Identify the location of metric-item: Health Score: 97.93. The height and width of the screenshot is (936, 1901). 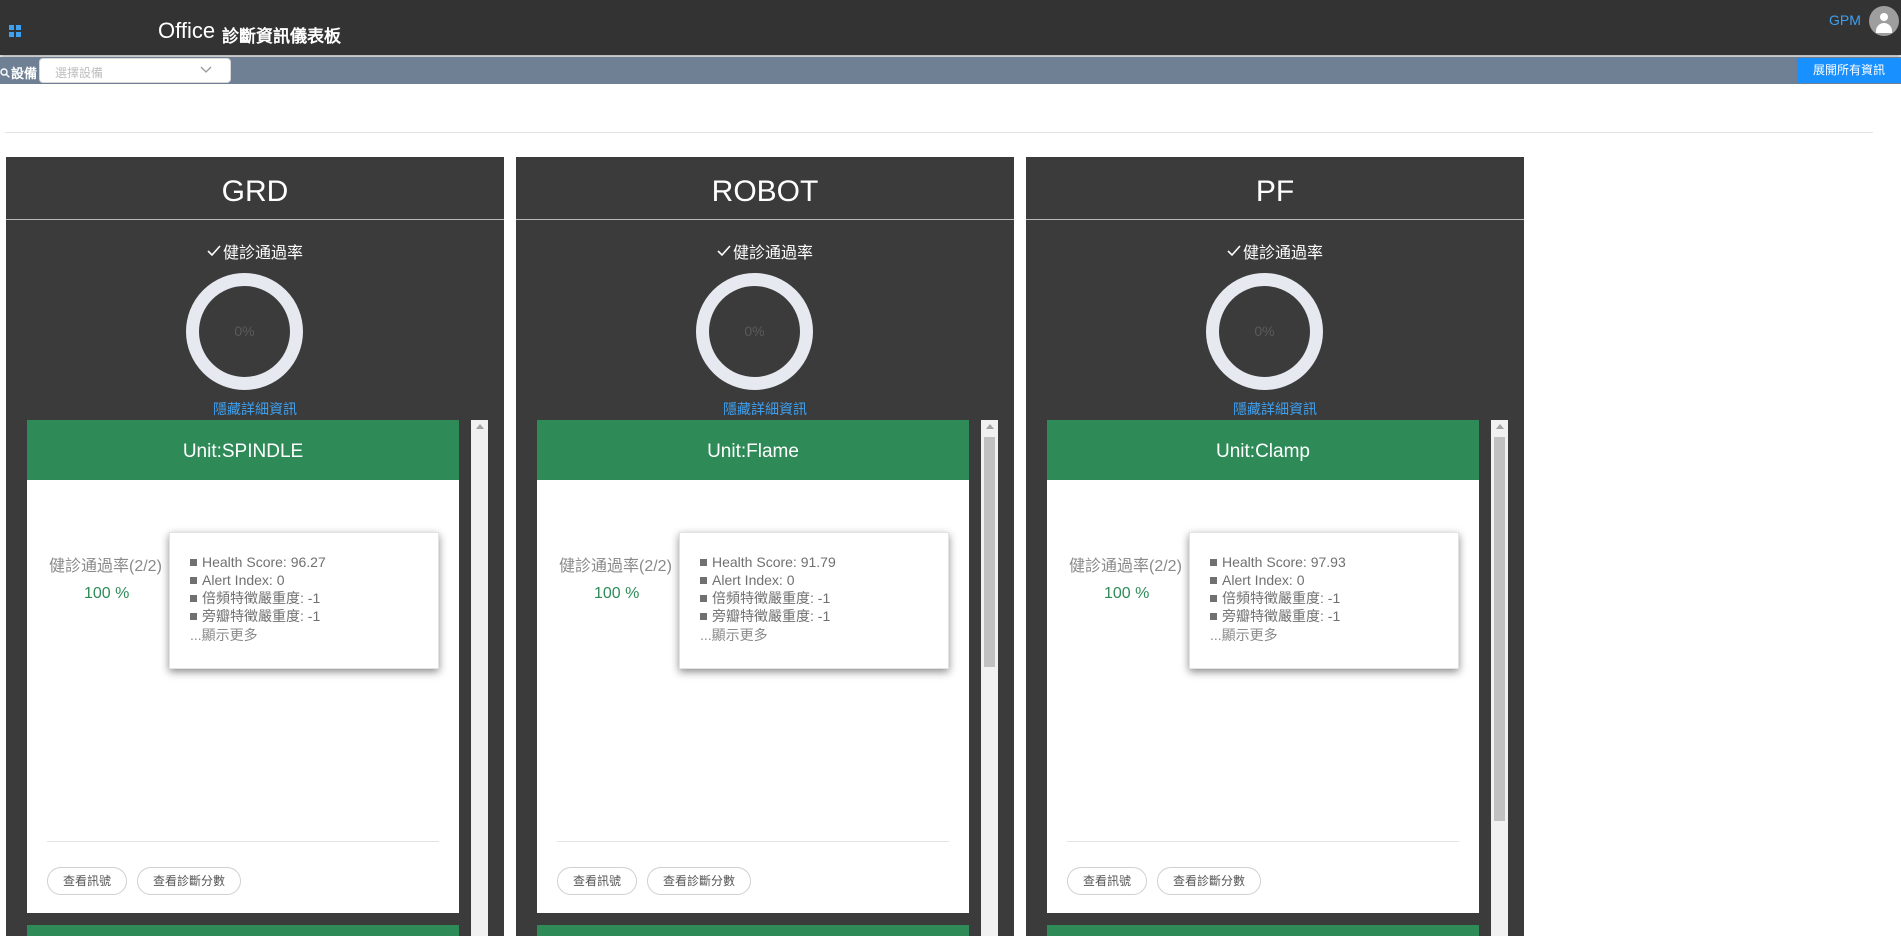
(1334, 562).